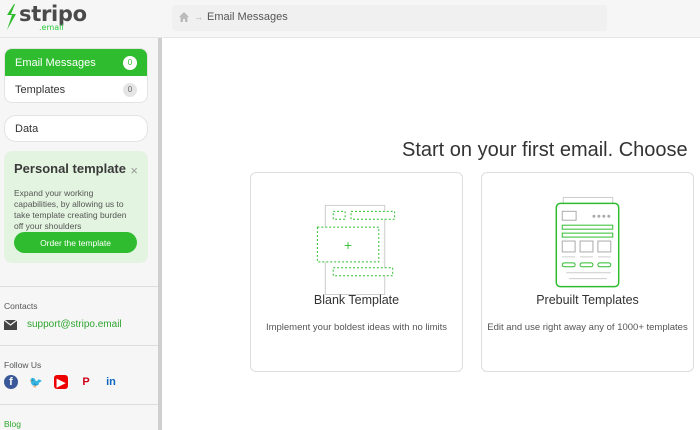 Image resolution: width=700 pixels, height=430 pixels. I want to click on card-title: Blank Template, so click(356, 300).